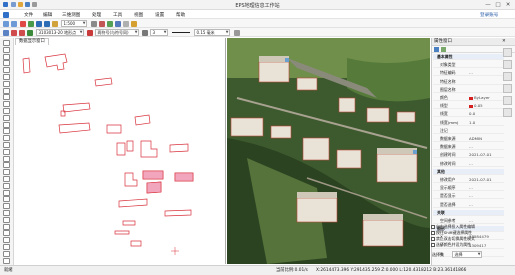  Describe the element at coordinates (47, 23) in the screenshot. I see `zoom-out-icon` at that location.